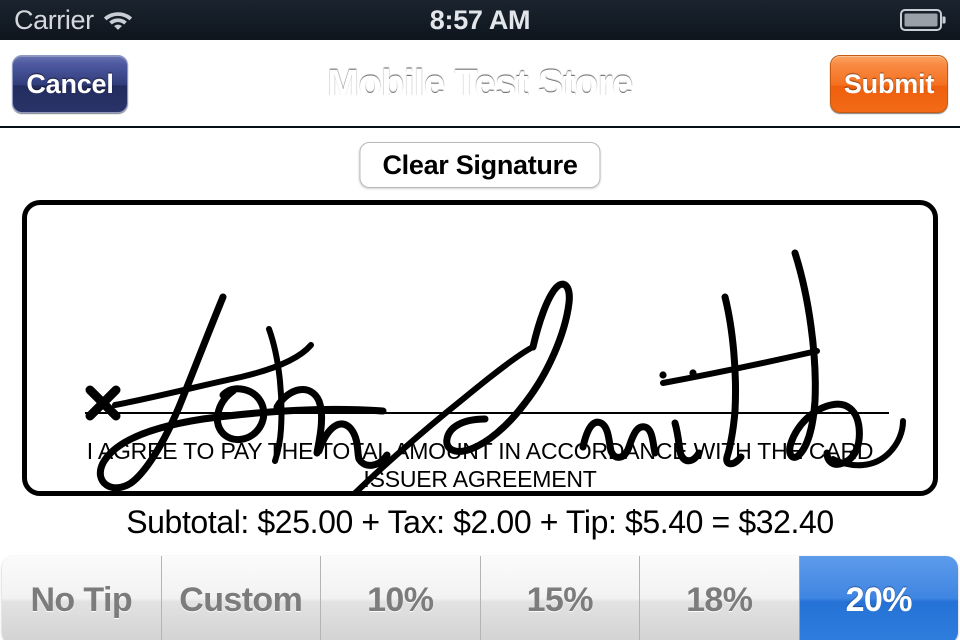 The height and width of the screenshot is (640, 960). I want to click on page-title: Mobile Test Store, so click(480, 83).